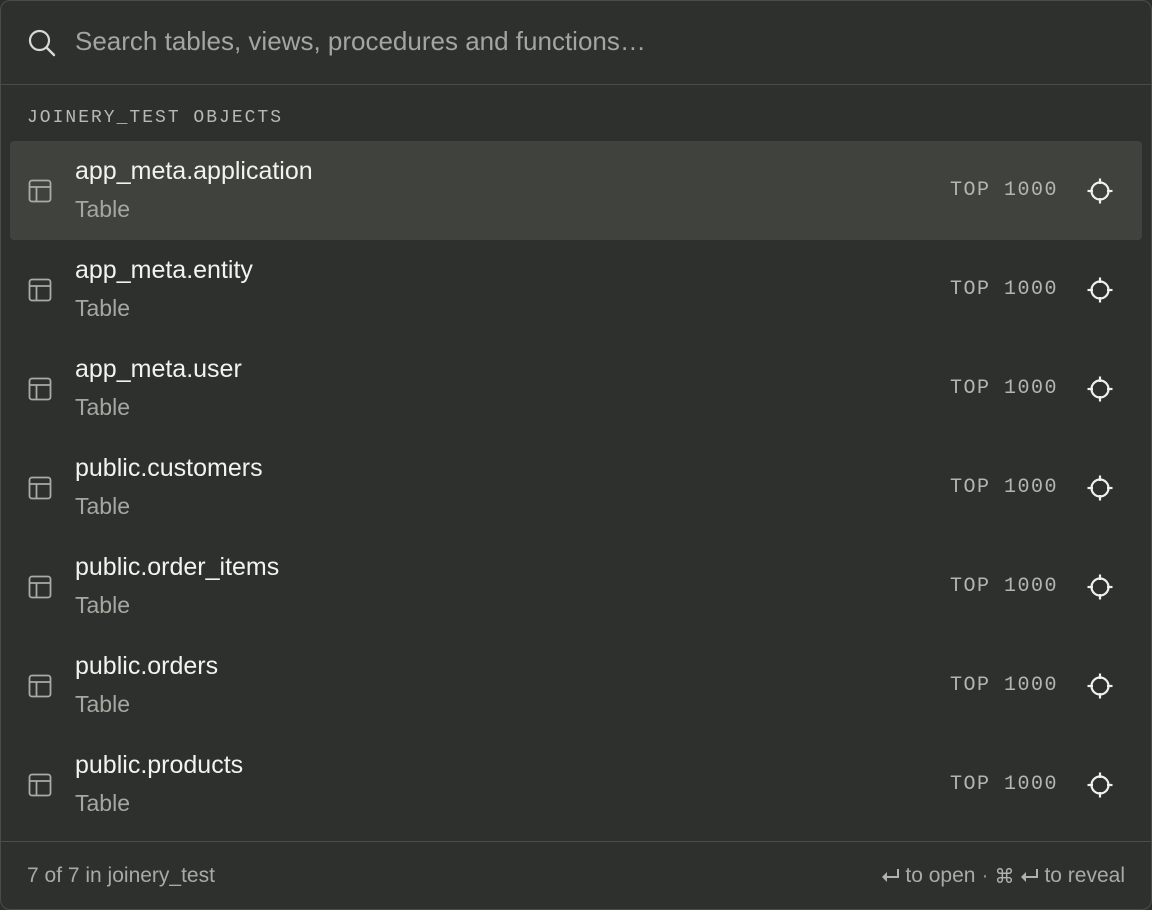 The image size is (1152, 910). What do you see at coordinates (164, 270) in the screenshot?
I see `item-name: app_meta.entity` at bounding box center [164, 270].